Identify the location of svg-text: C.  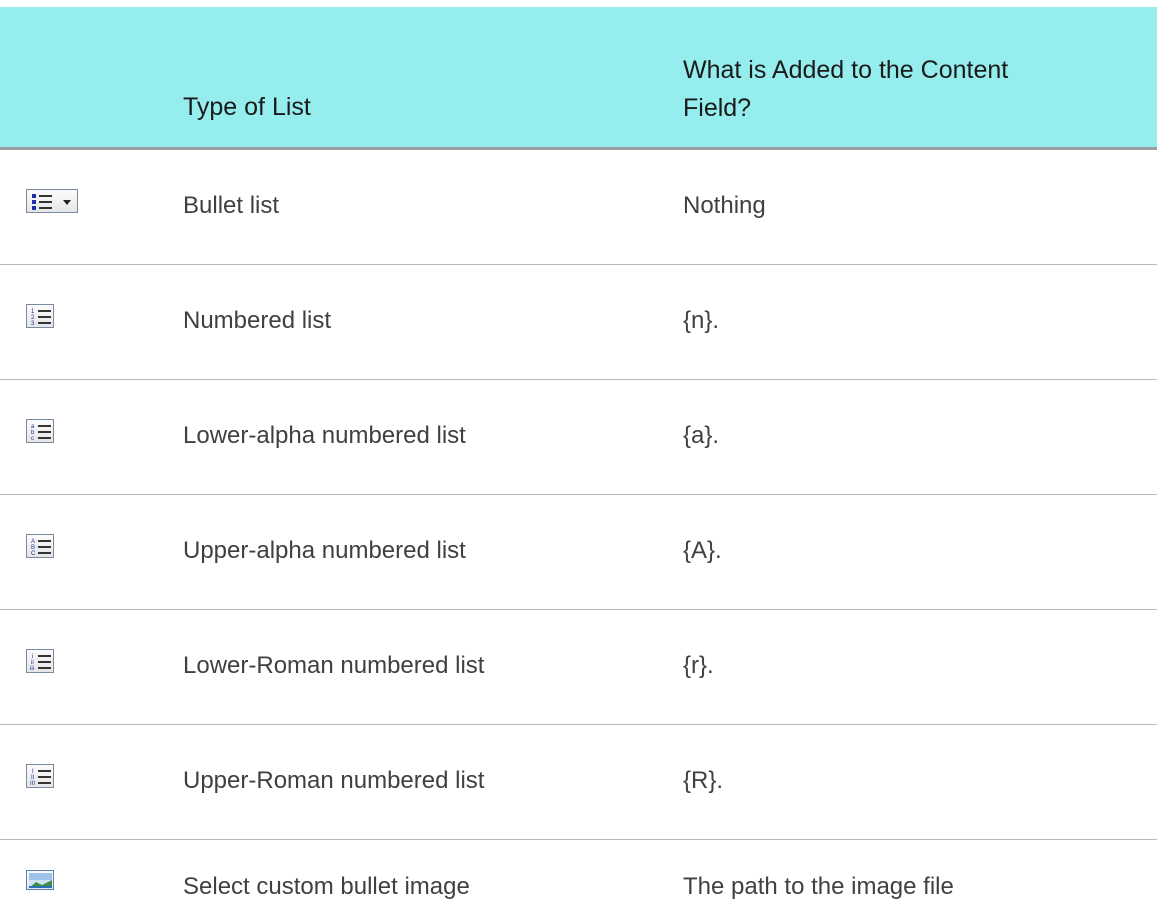
(33, 554).